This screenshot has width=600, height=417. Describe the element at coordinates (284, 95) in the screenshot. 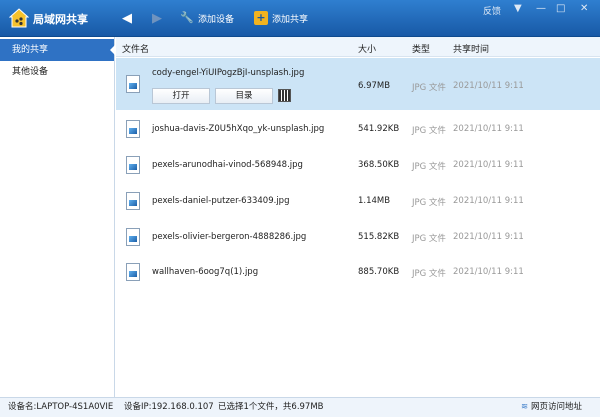

I see `qr-code-icon` at that location.